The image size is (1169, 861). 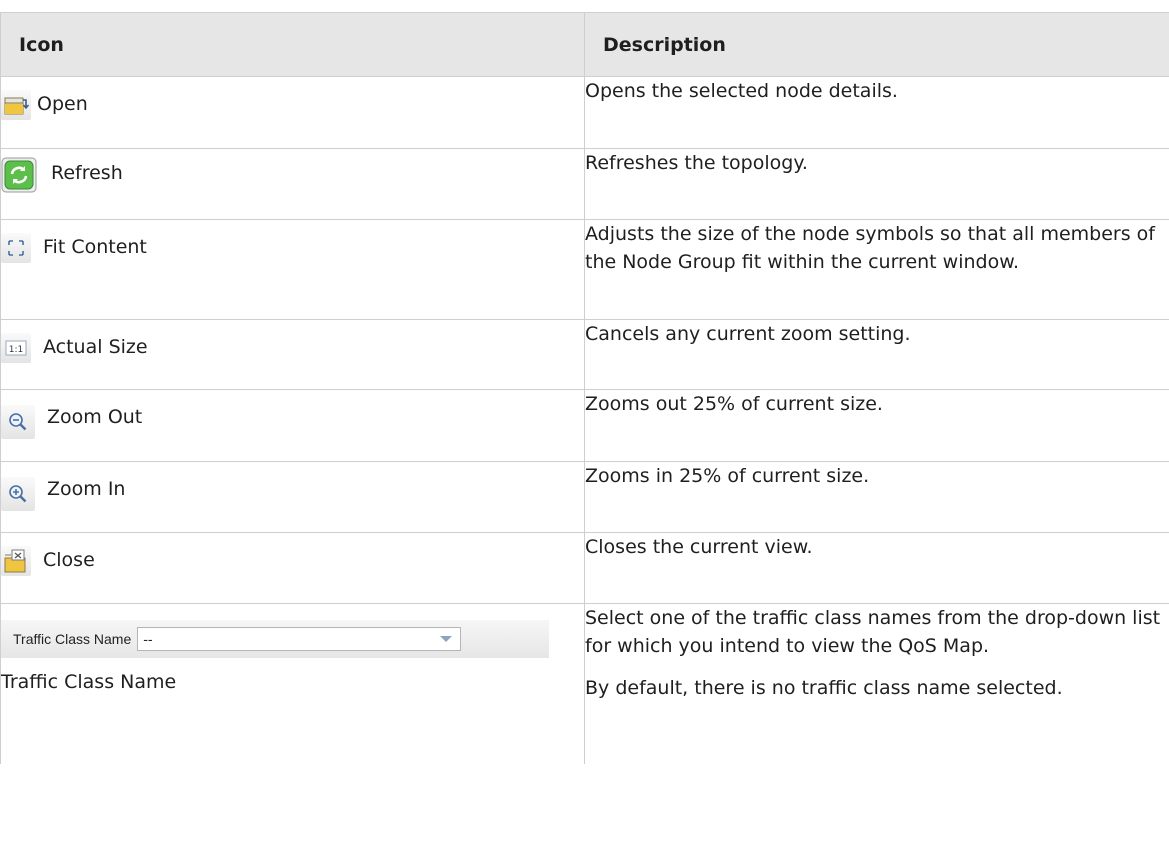 What do you see at coordinates (292, 184) in the screenshot?
I see `icon-cell: Refresh` at bounding box center [292, 184].